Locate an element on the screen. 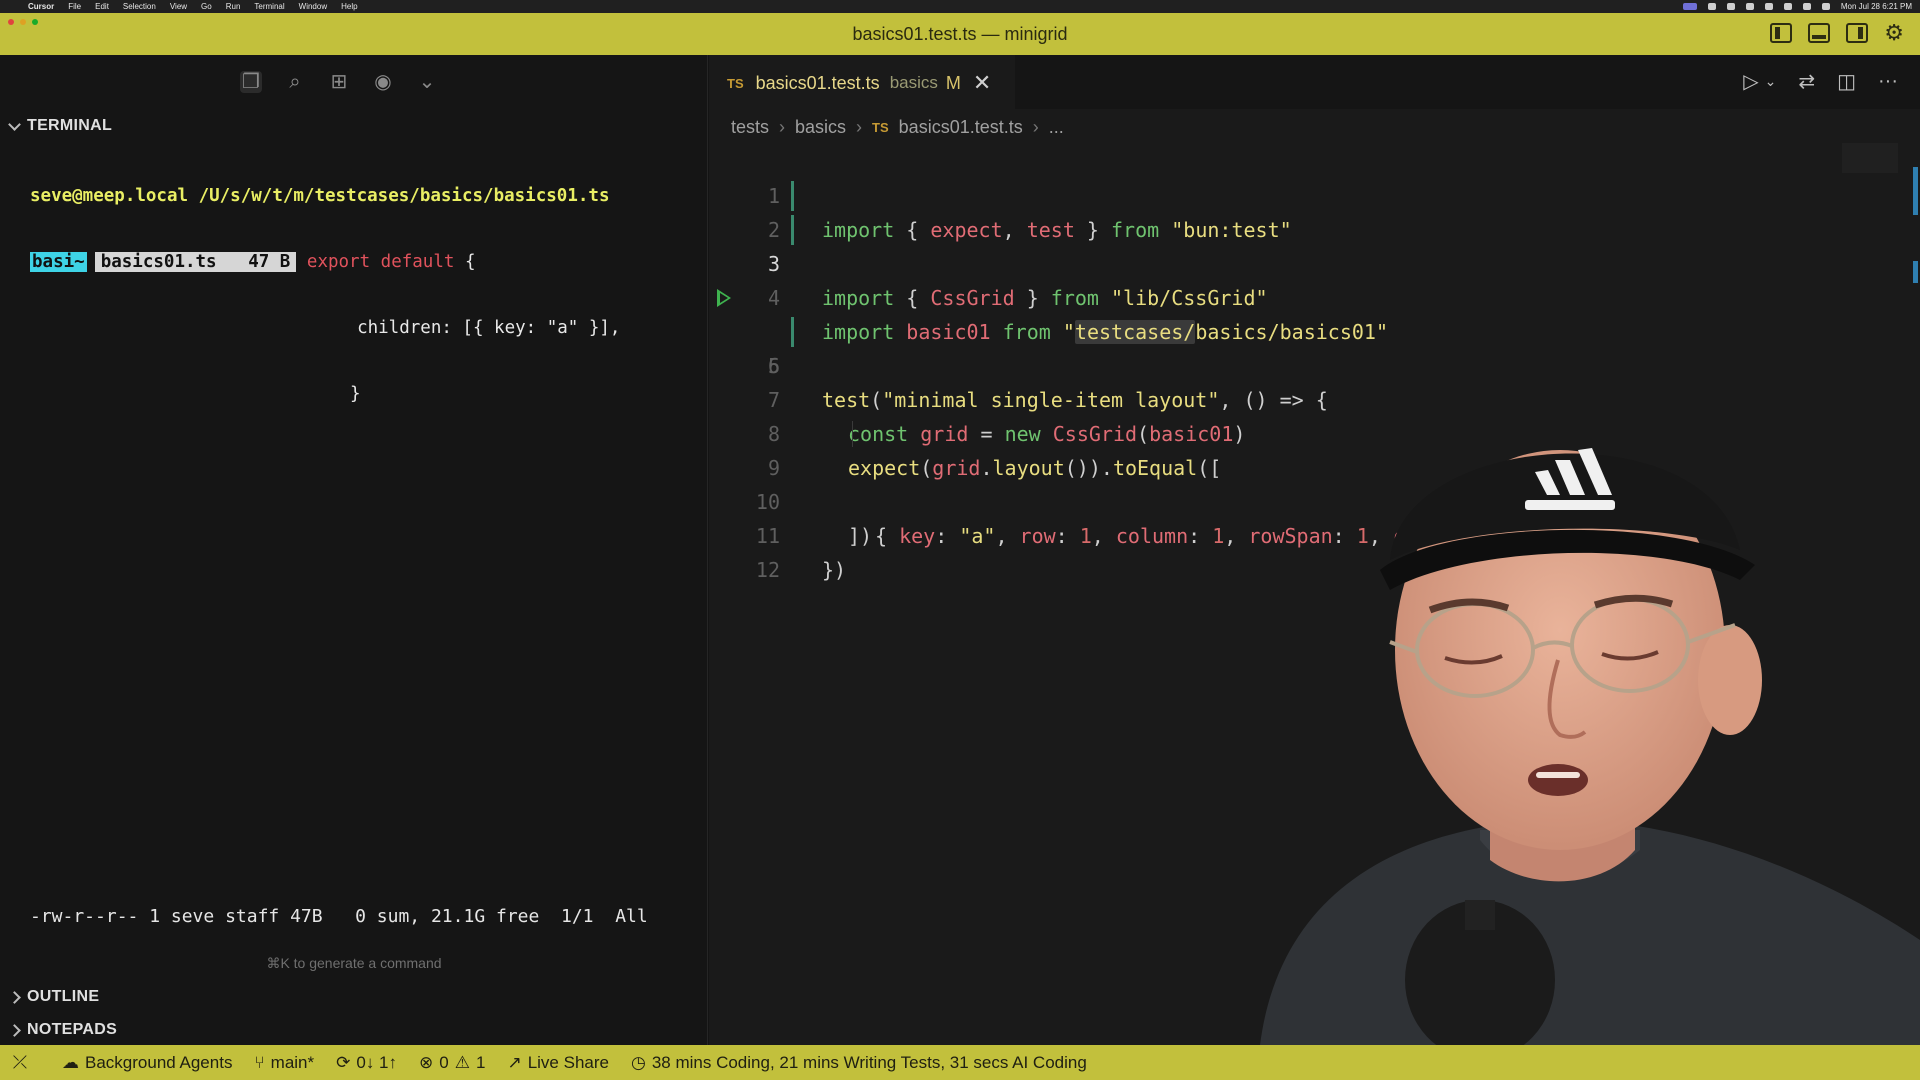 The width and height of the screenshot is (1920, 1080). terminal-line: basi~ basics01.ts 47 B export default { is located at coordinates (319, 262).